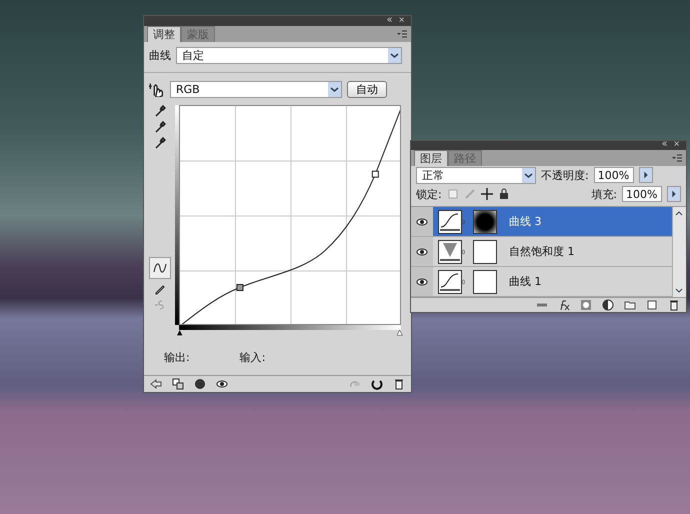 The height and width of the screenshot is (514, 690). I want to click on adjustment-type-label: 曲线, so click(160, 55).